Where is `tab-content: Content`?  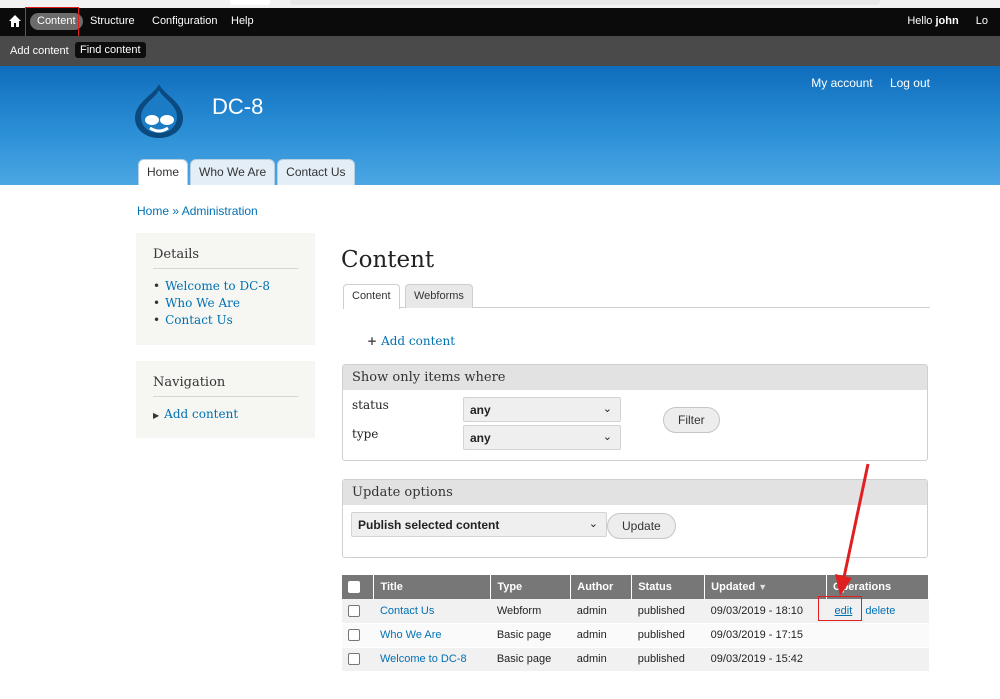
tab-content: Content is located at coordinates (371, 296).